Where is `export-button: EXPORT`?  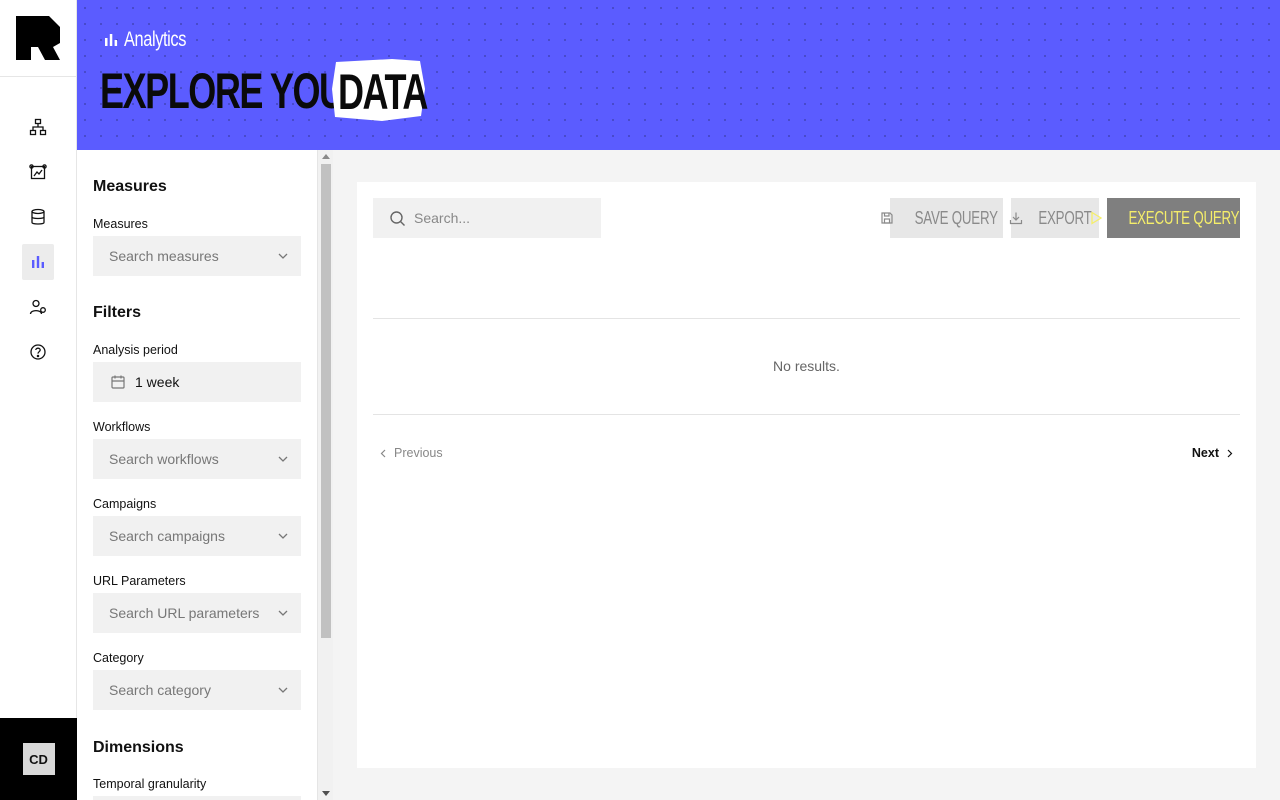
export-button: EXPORT is located at coordinates (1054, 218).